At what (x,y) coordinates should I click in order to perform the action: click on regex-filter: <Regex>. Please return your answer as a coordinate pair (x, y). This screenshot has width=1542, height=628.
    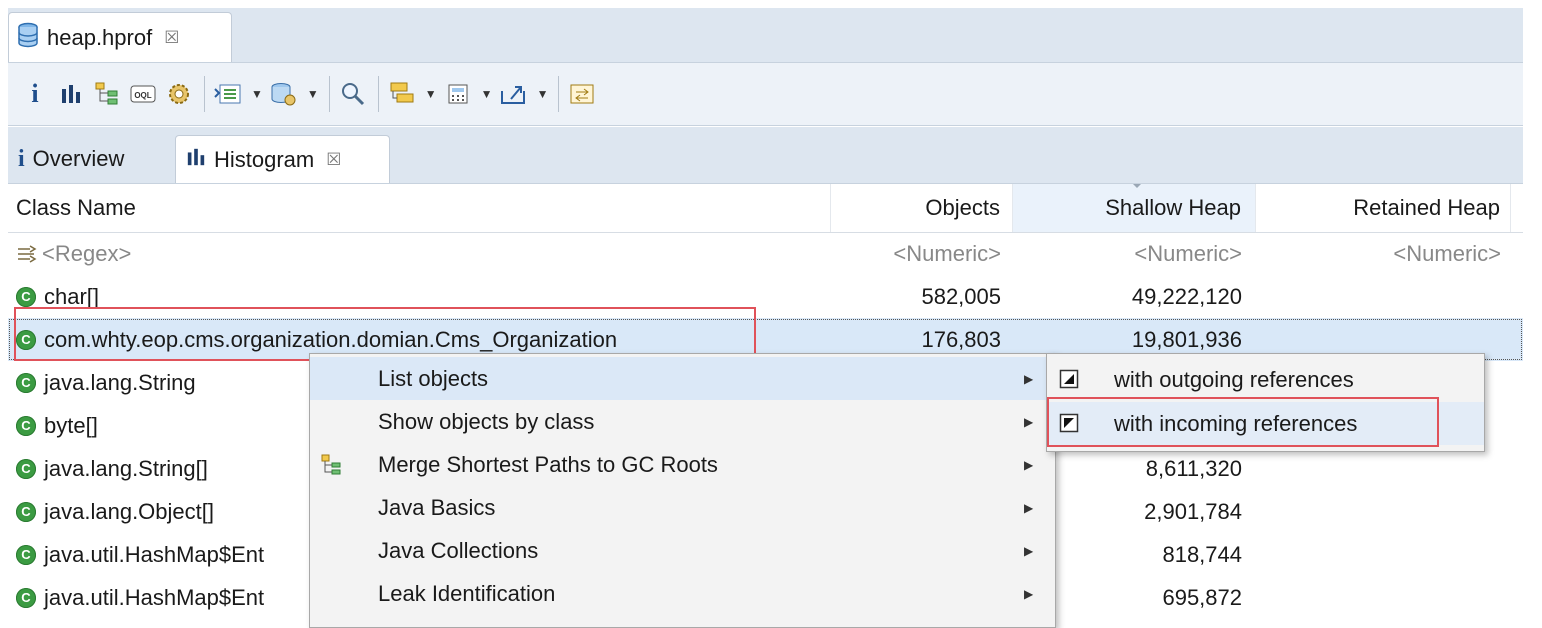
    Looking at the image, I should click on (419, 253).